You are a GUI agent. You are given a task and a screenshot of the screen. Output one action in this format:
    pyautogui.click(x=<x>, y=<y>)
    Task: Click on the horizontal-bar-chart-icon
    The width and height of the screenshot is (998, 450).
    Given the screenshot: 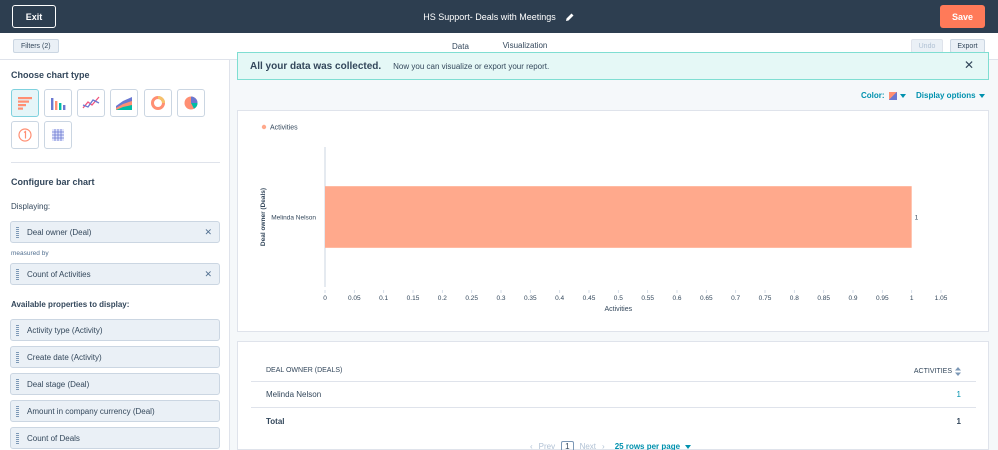 What is the action you would take?
    pyautogui.click(x=25, y=103)
    